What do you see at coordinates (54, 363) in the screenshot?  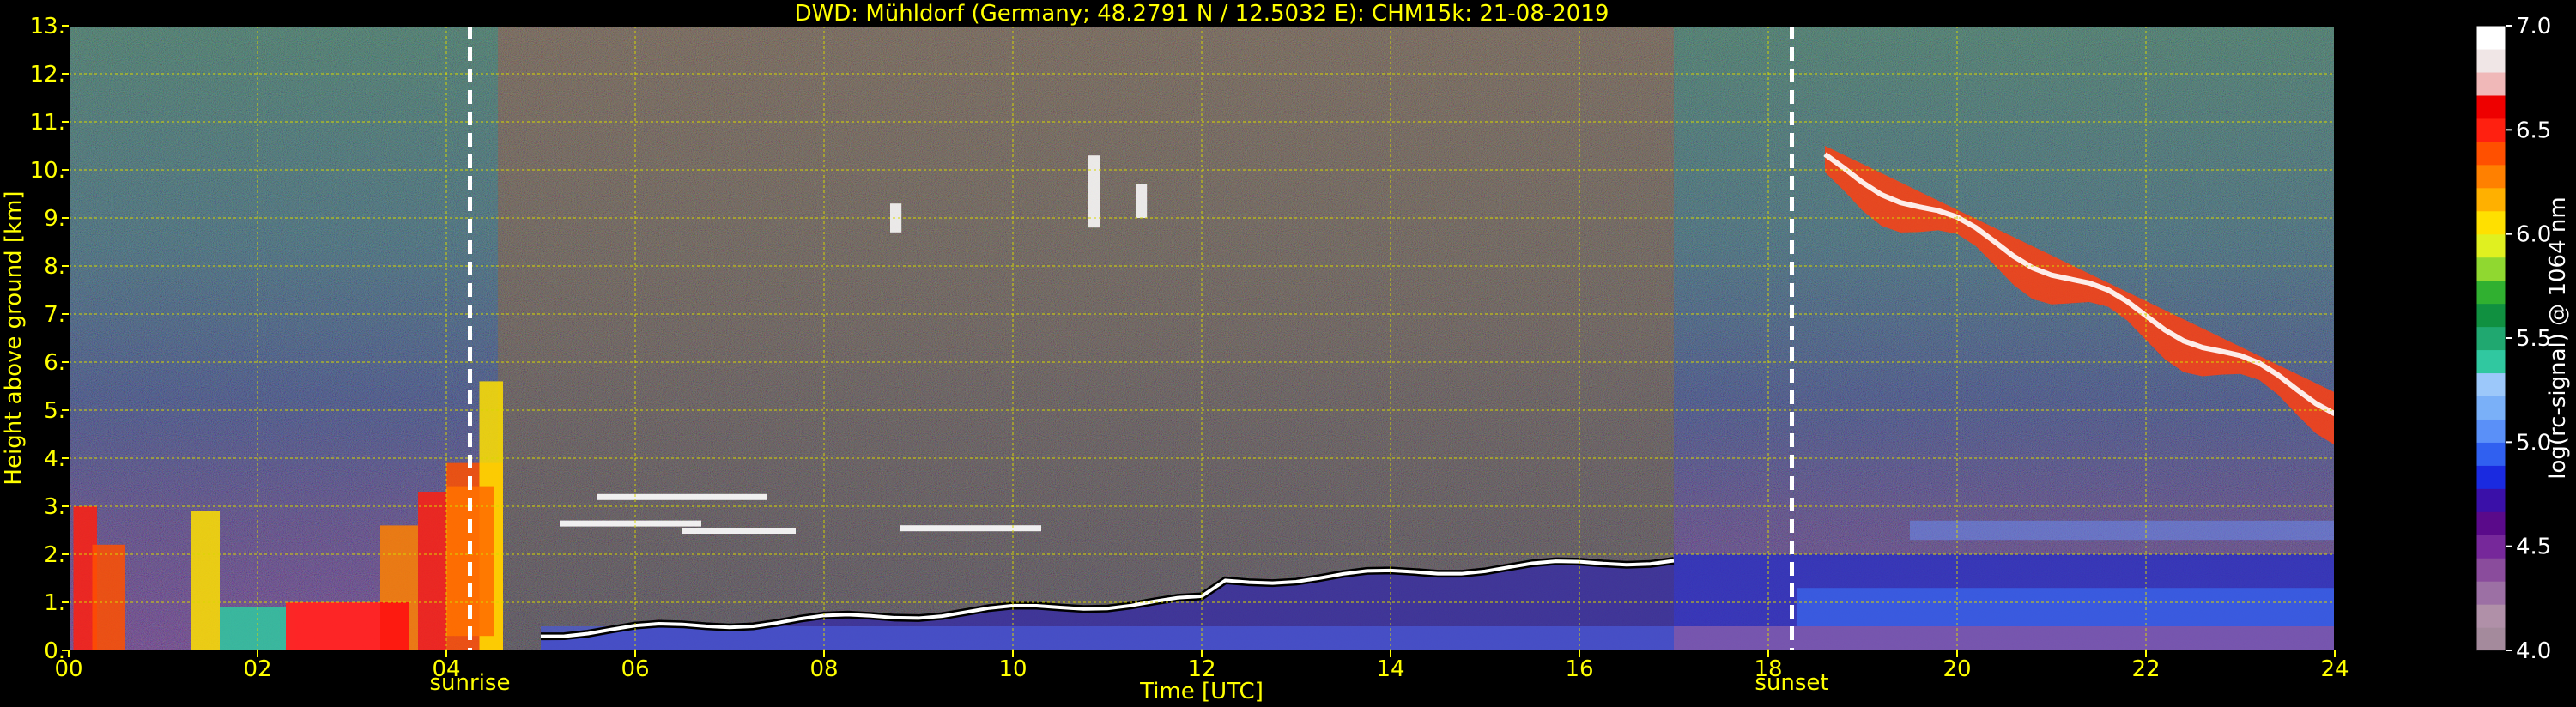 I see `y-tick-label: 6.` at bounding box center [54, 363].